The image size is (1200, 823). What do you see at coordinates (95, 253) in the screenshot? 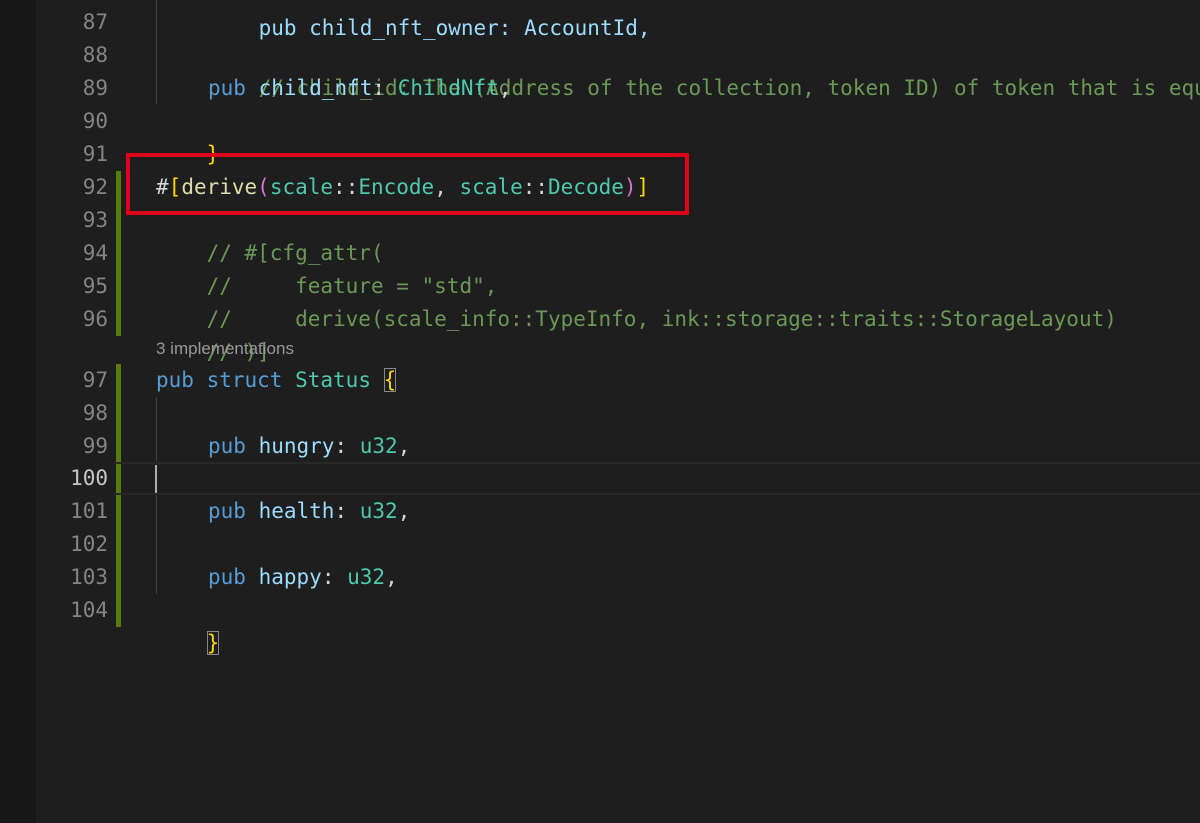
I see `line-number: 94` at bounding box center [95, 253].